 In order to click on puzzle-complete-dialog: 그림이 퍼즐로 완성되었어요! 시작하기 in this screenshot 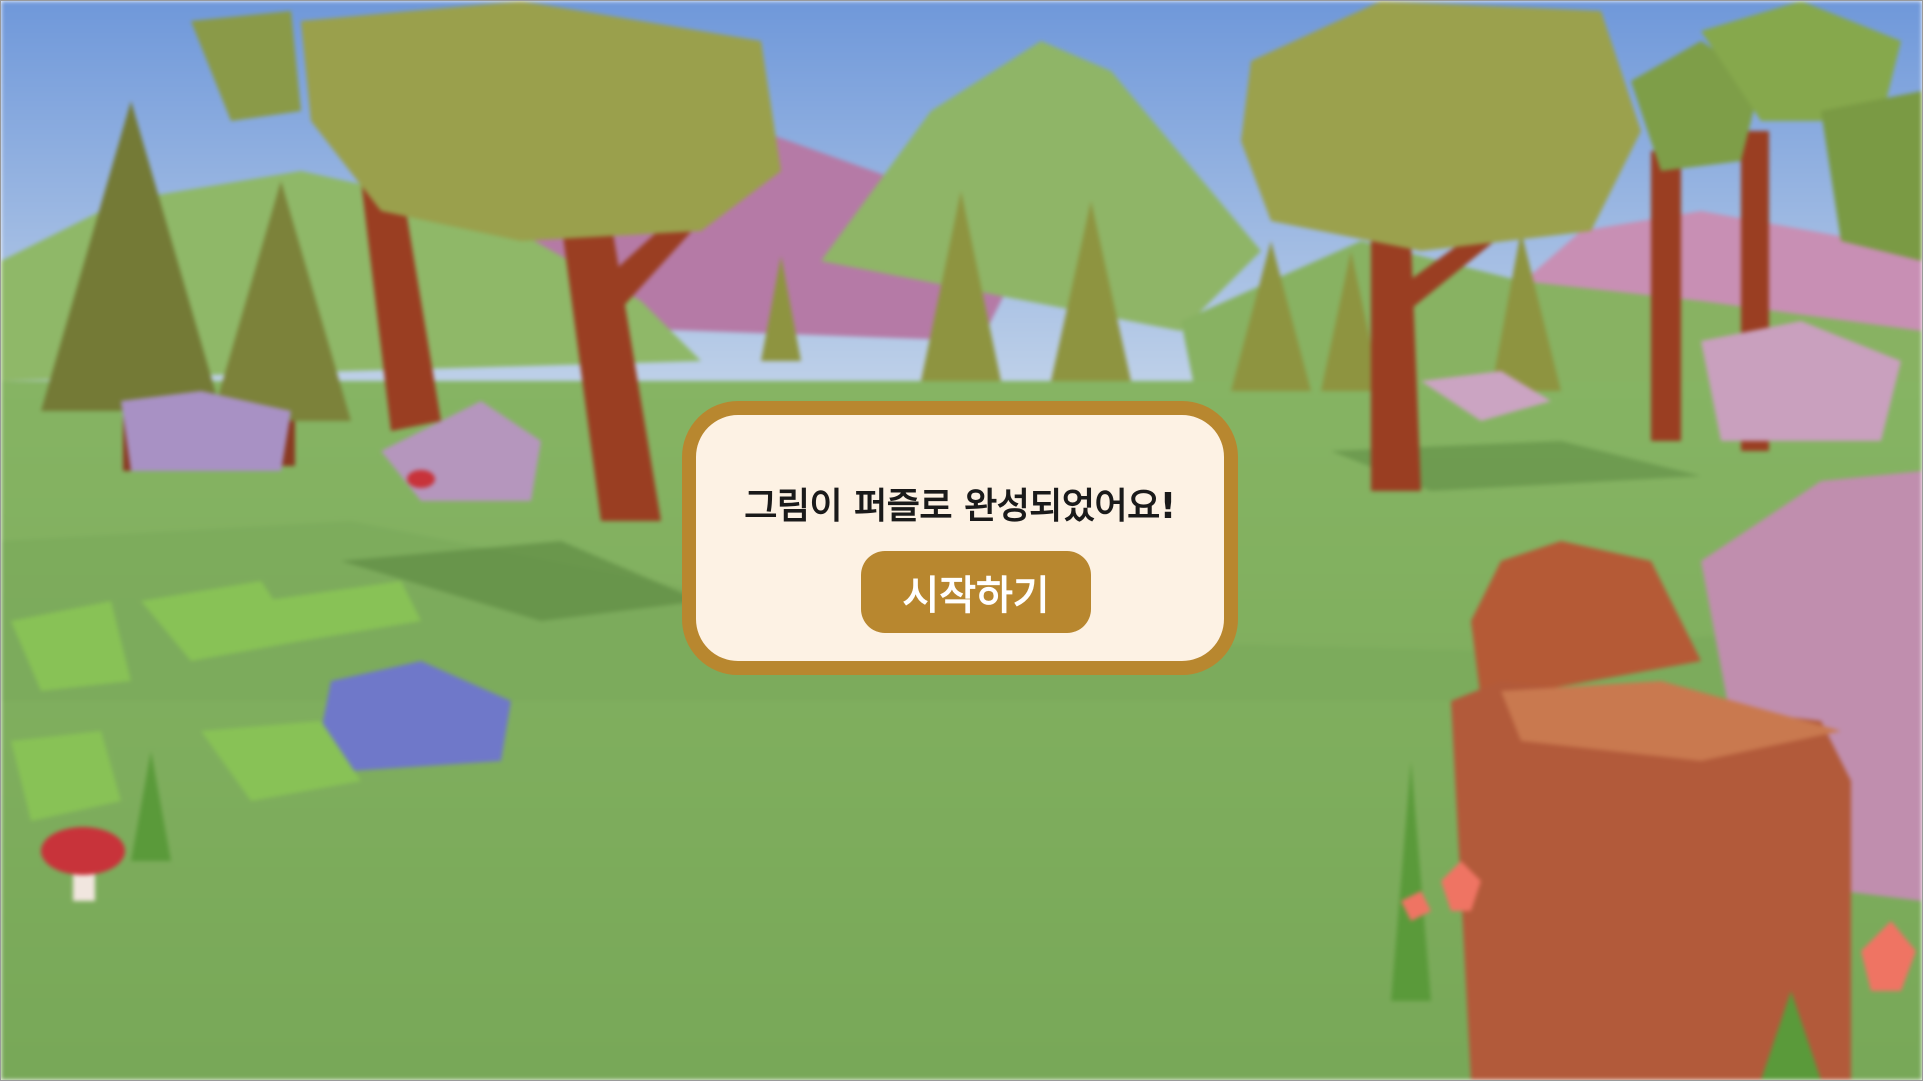, I will do `click(960, 538)`.